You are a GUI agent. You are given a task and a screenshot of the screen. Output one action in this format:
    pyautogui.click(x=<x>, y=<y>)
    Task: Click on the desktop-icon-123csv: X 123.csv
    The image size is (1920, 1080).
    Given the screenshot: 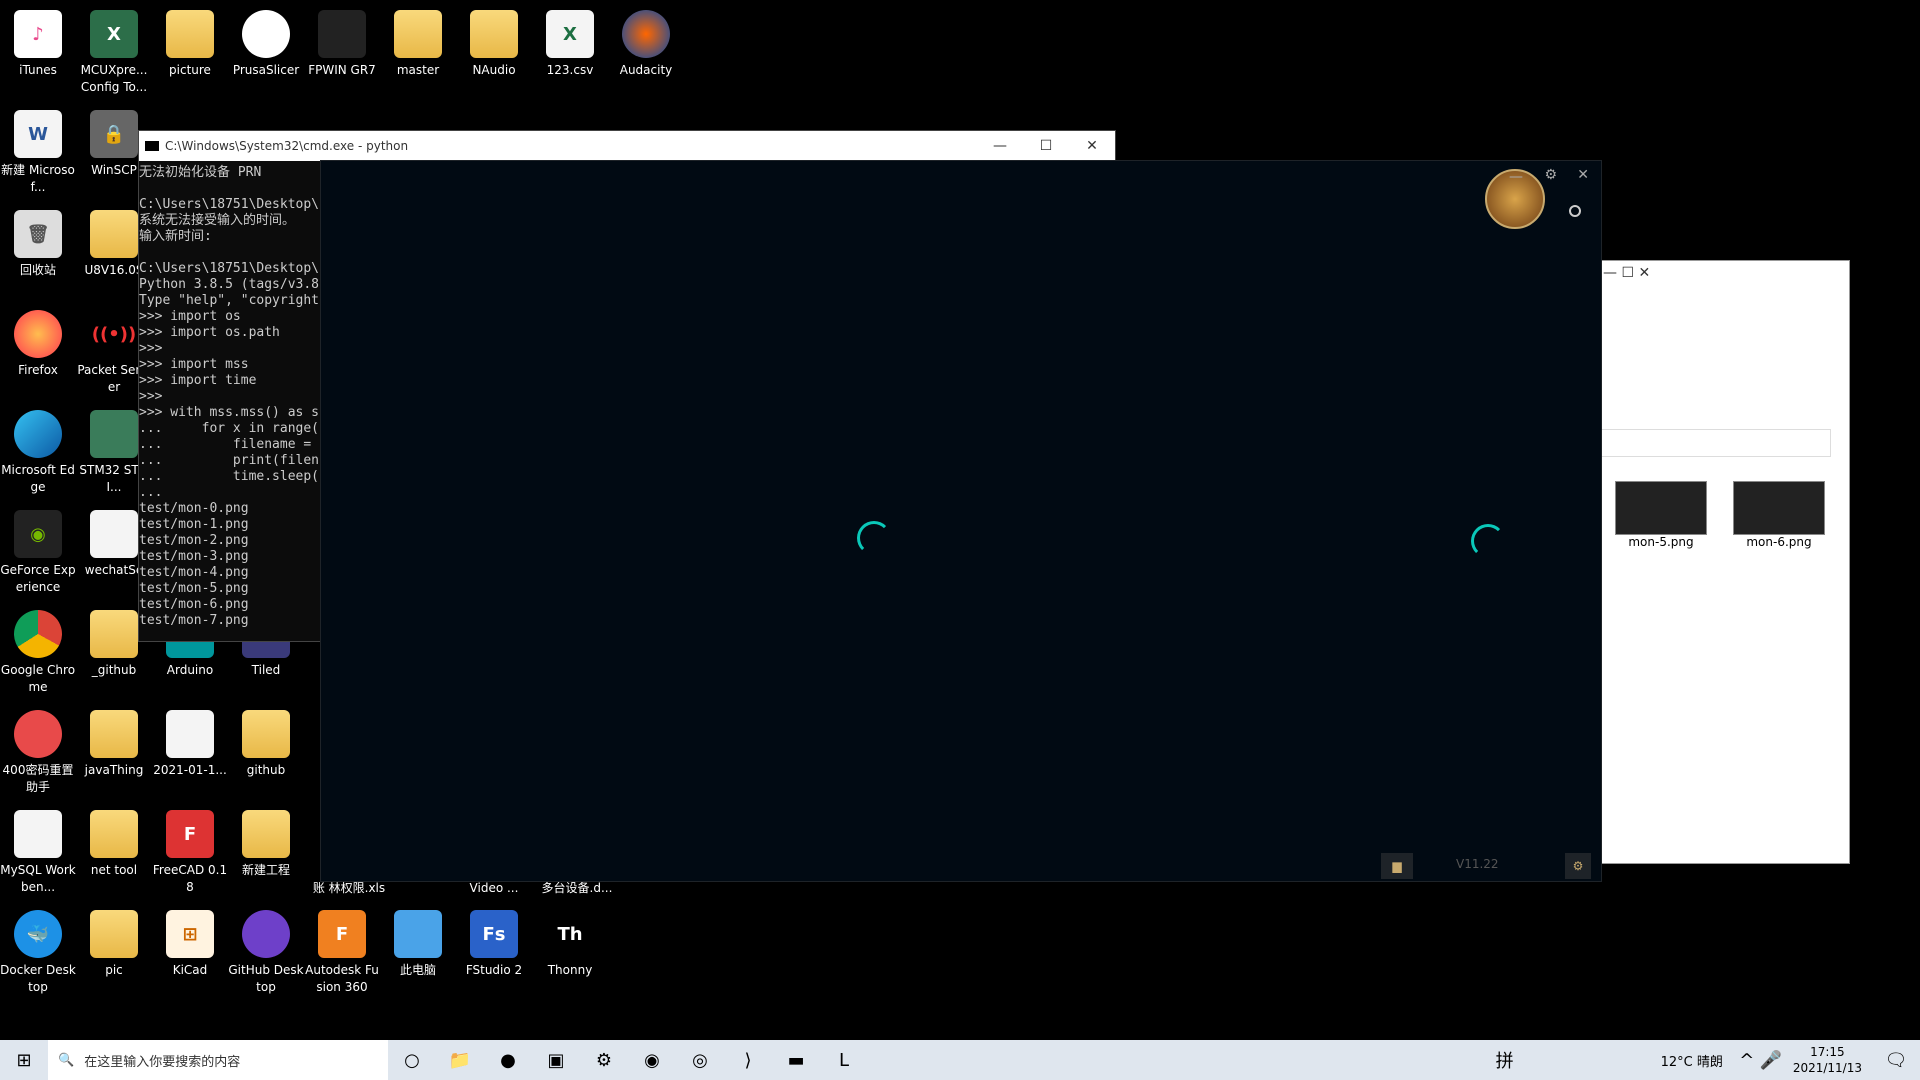 What is the action you would take?
    pyautogui.click(x=570, y=43)
    